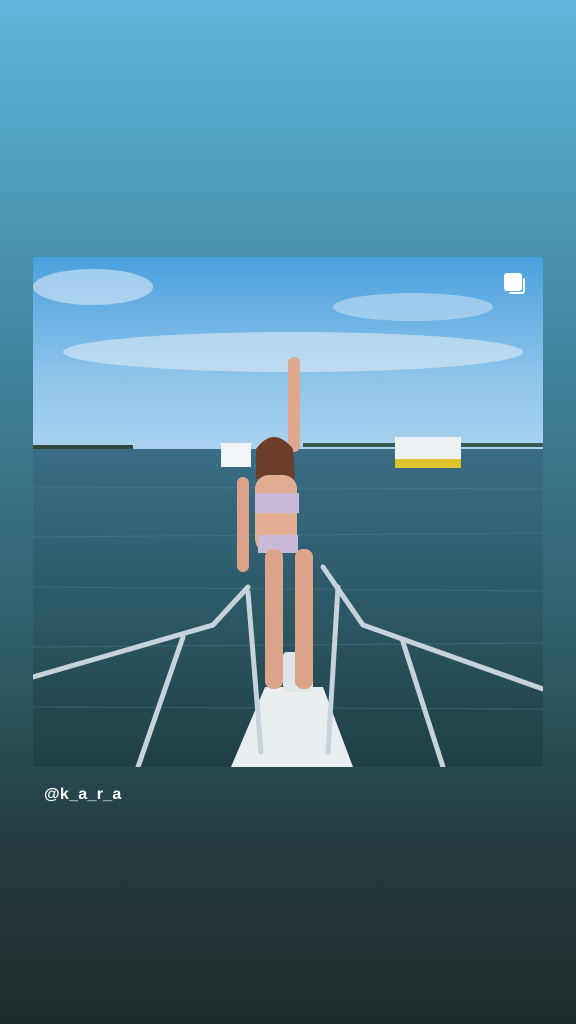 Image resolution: width=576 pixels, height=1024 pixels. What do you see at coordinates (516, 285) in the screenshot?
I see `multiple-photos-icon` at bounding box center [516, 285].